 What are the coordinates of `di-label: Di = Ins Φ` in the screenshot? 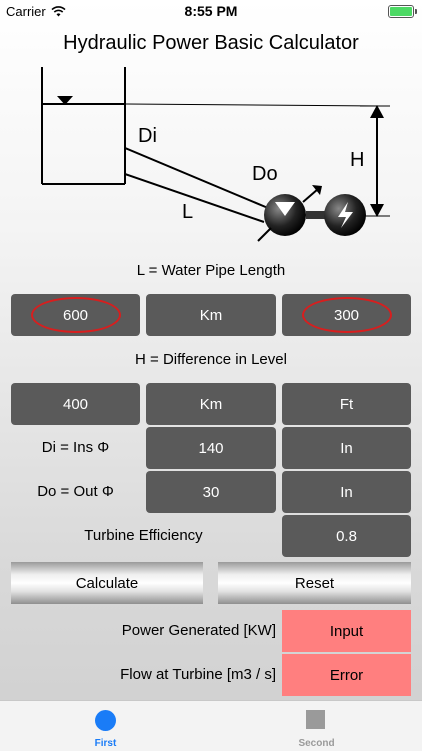 It's located at (75, 447).